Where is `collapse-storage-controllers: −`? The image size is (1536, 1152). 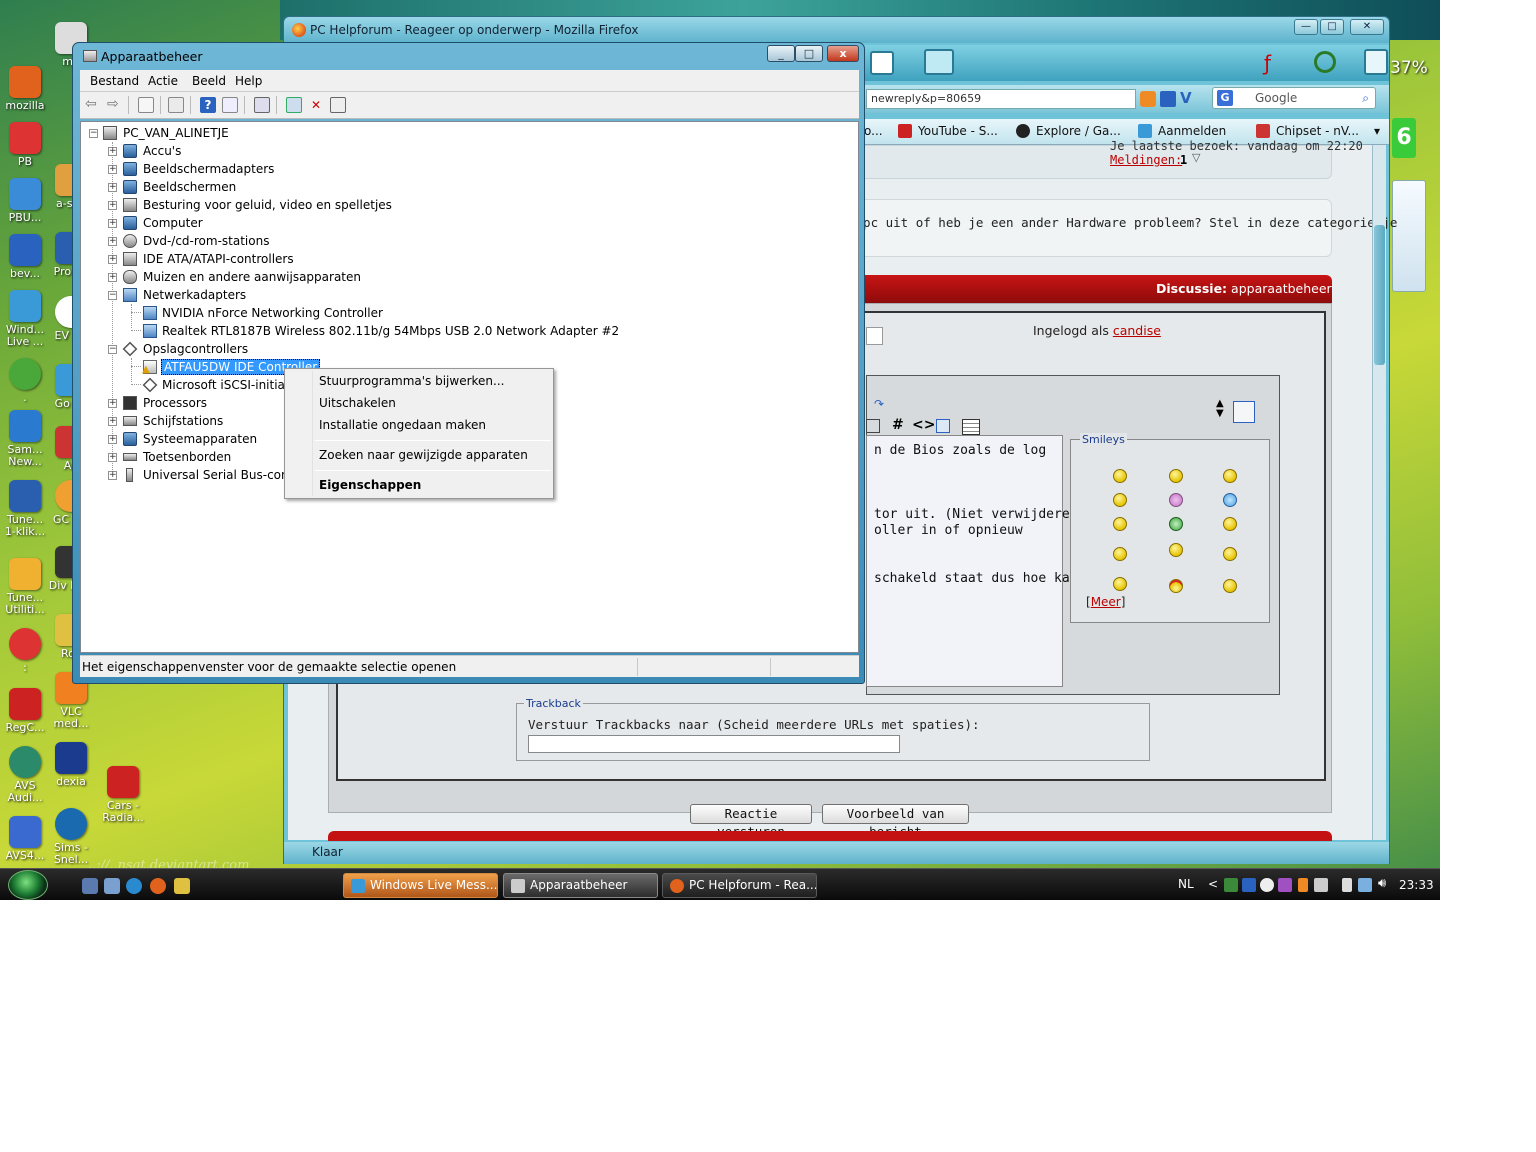
collapse-storage-controllers: − is located at coordinates (112, 349).